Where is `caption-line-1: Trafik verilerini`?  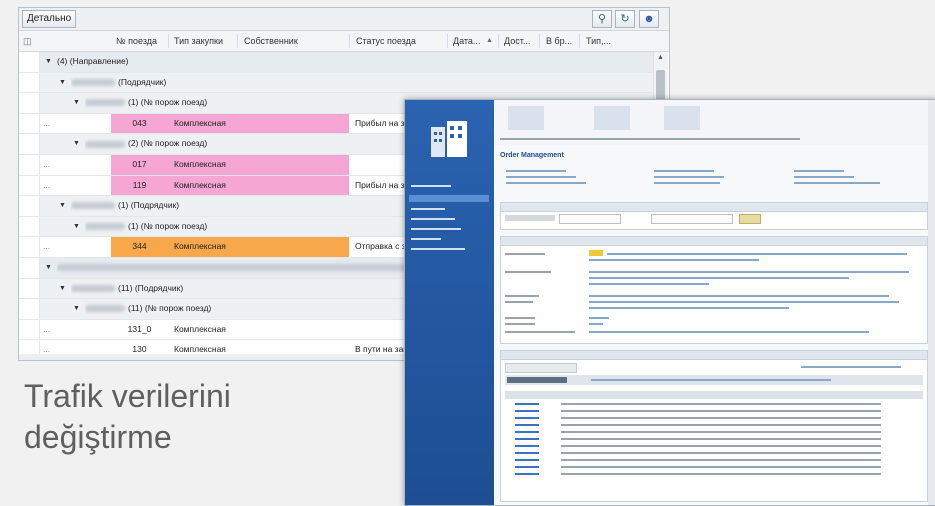 caption-line-1: Trafik verilerini is located at coordinates (127, 396).